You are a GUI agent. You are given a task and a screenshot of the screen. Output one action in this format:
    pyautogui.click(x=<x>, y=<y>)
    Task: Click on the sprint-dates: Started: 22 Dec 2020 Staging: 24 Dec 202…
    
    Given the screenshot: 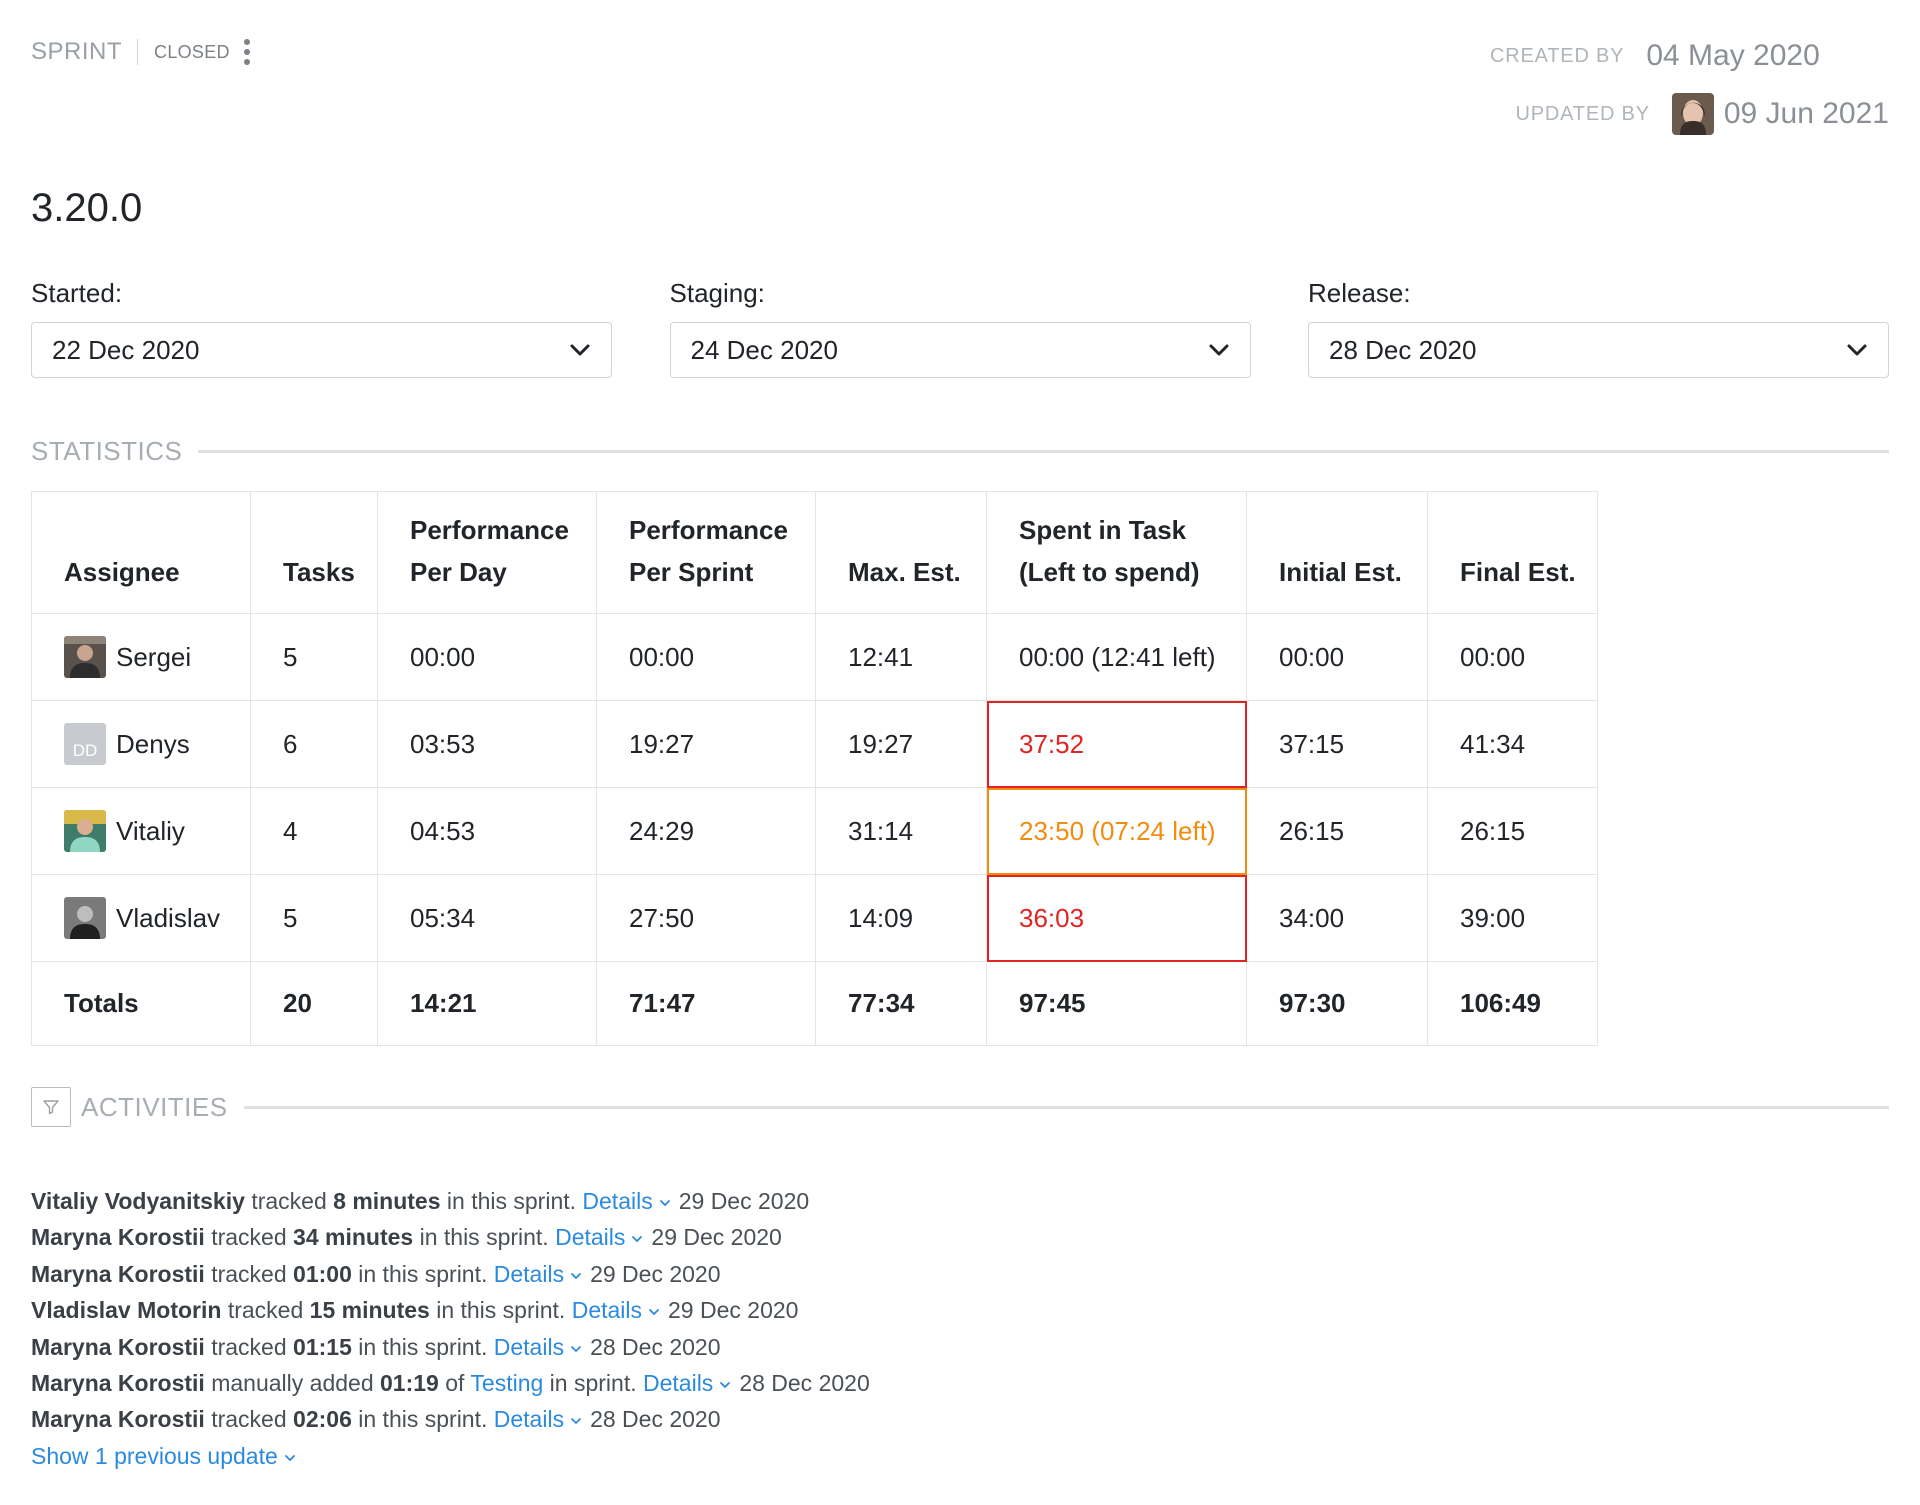 What is the action you would take?
    pyautogui.click(x=960, y=328)
    